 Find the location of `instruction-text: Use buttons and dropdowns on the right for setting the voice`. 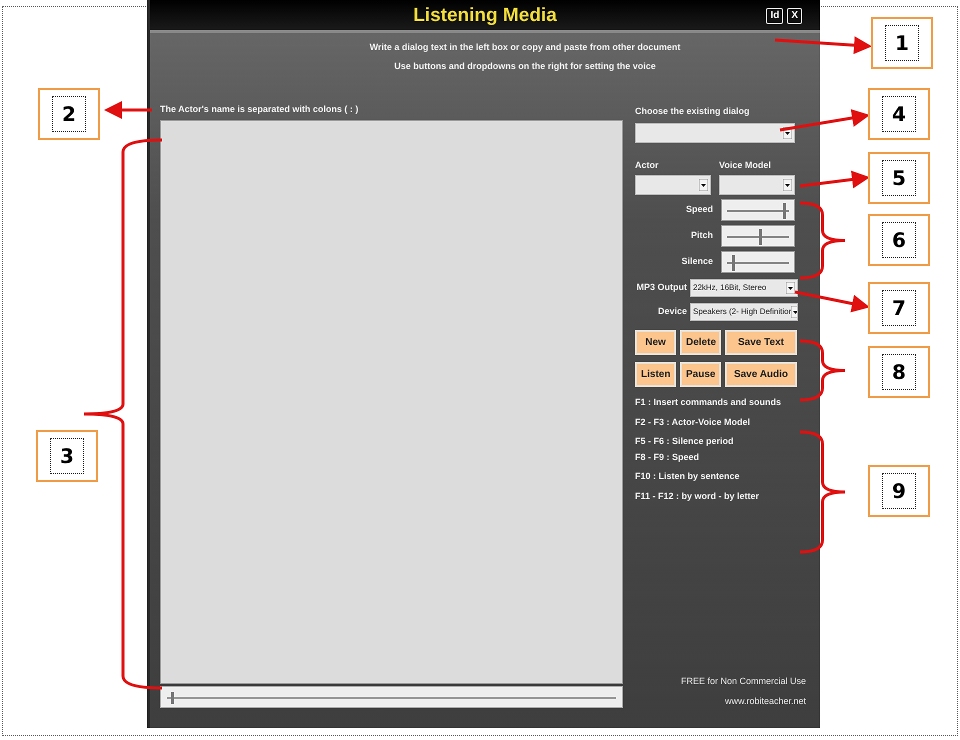

instruction-text: Use buttons and dropdowns on the right for setting the voice is located at coordinates (525, 66).